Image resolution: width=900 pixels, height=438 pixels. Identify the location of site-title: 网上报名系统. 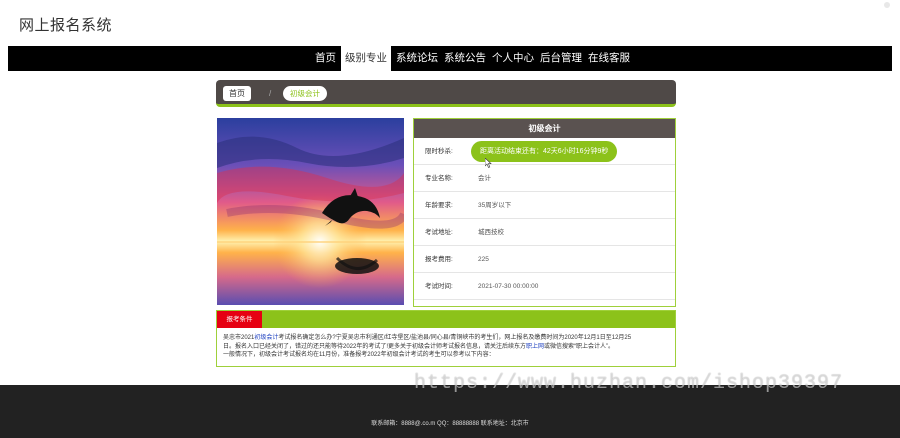
(66, 25).